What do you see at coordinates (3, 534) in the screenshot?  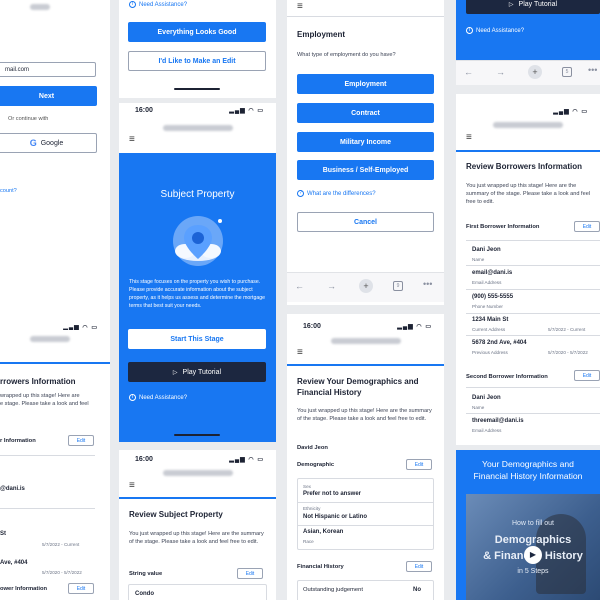 I see `address1-value: St` at bounding box center [3, 534].